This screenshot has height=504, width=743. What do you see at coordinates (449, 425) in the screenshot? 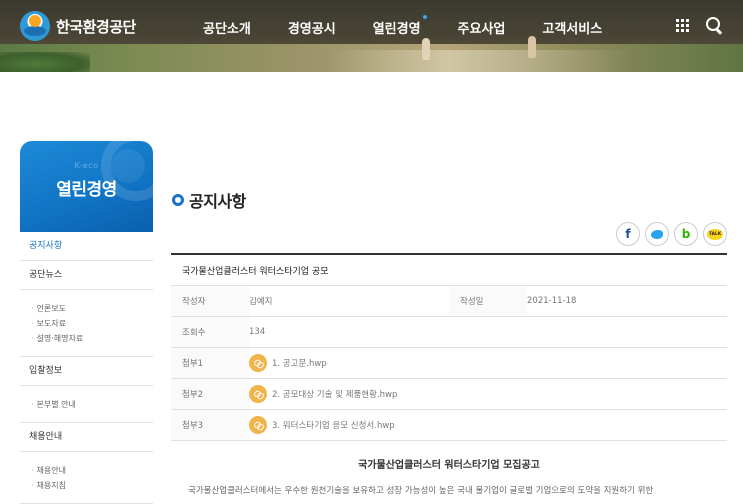
I see `attachment-row: 첨부3 3. 워터스타기업 응모 신청서.hwp` at bounding box center [449, 425].